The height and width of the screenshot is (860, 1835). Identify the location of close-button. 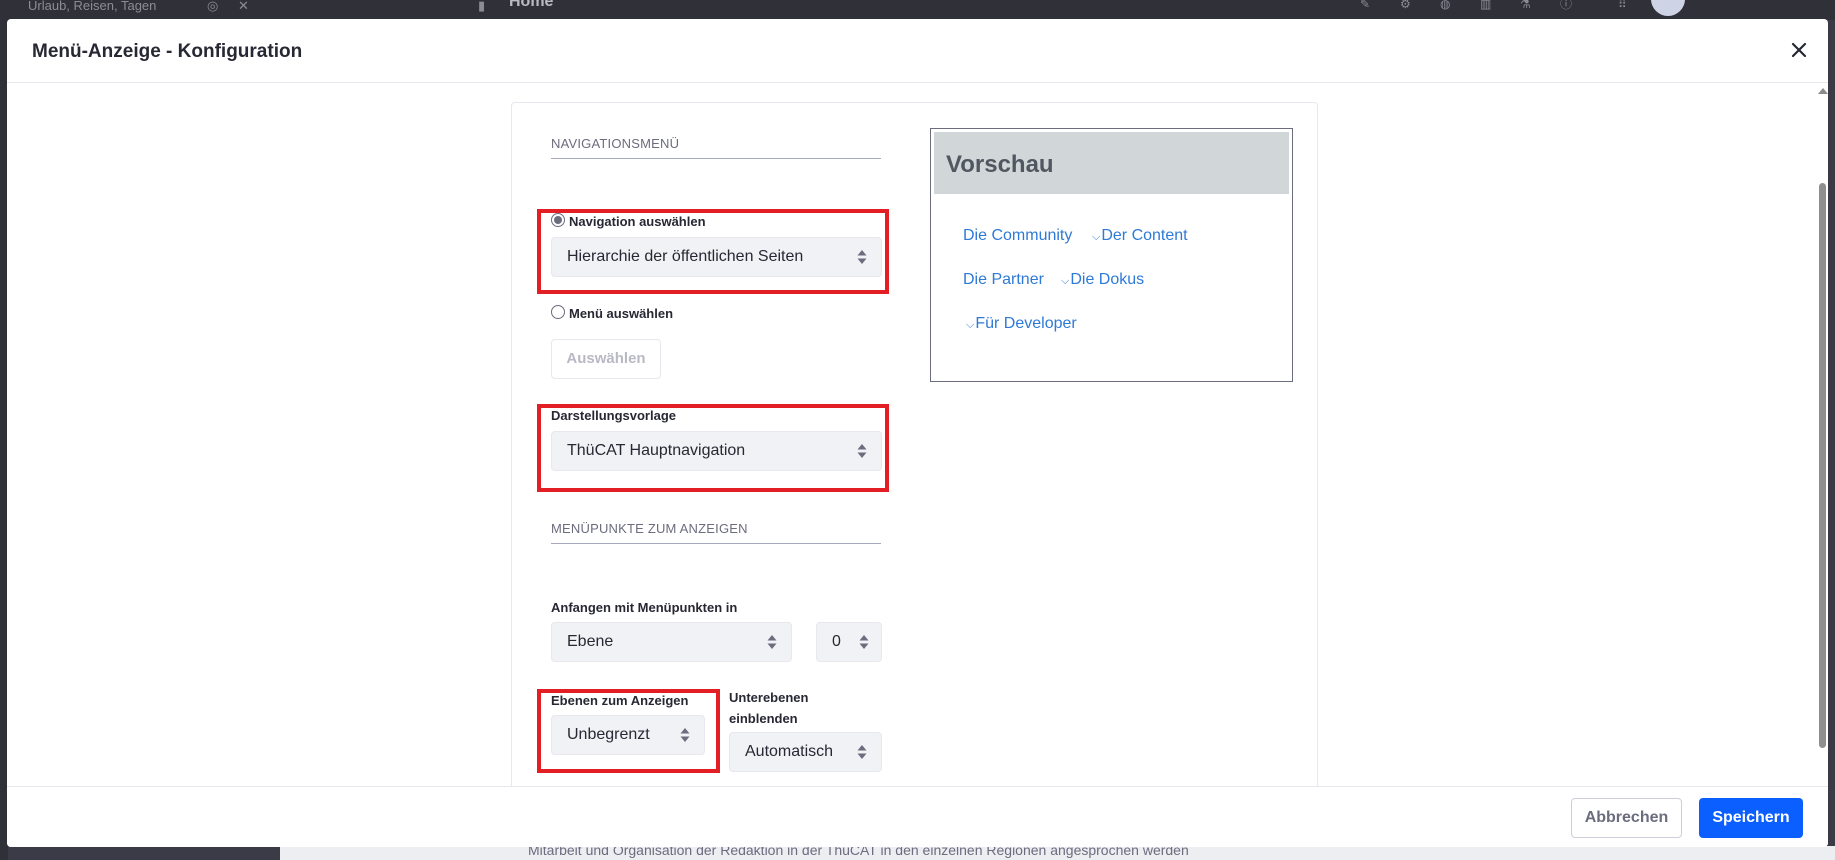
(1799, 50).